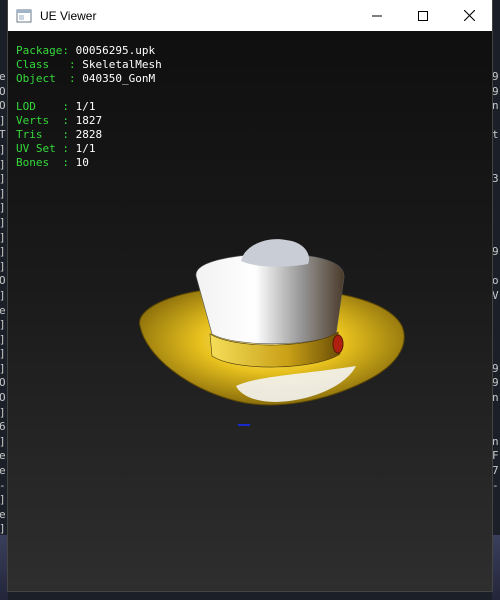  I want to click on lod-row: LOD : 1/1, so click(89, 107).